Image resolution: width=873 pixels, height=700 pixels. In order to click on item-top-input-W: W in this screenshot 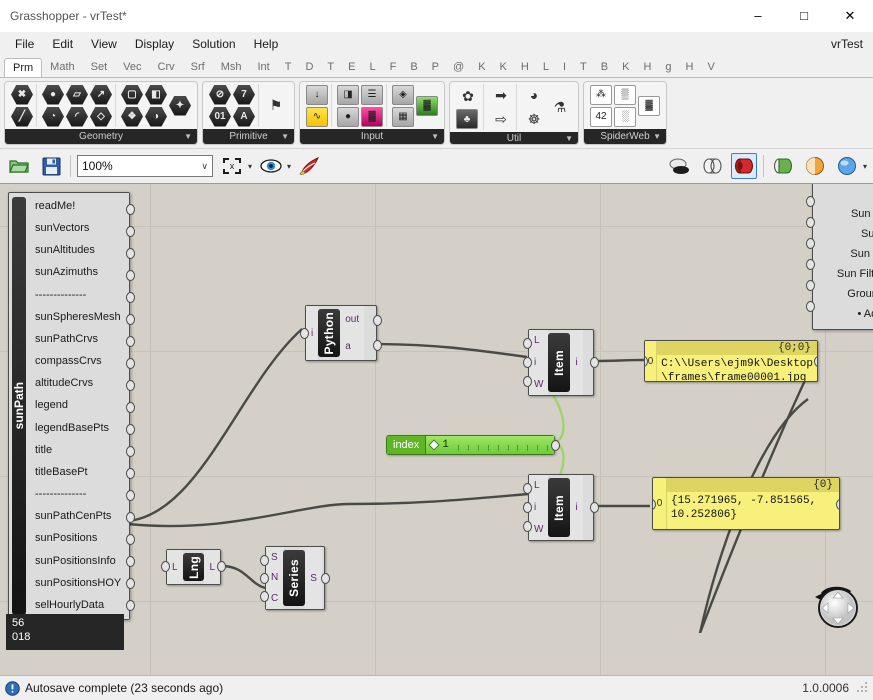, I will do `click(538, 384)`.